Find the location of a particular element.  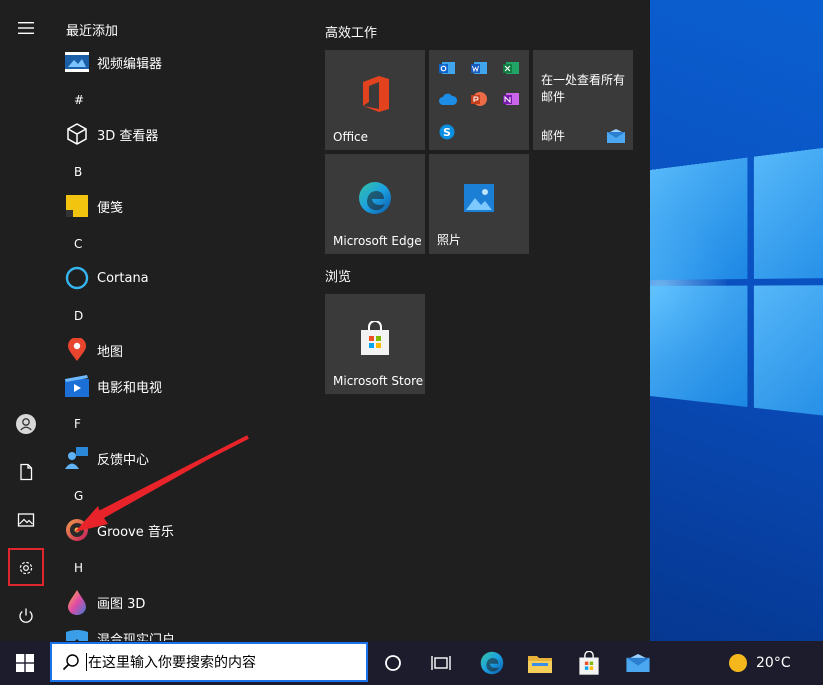

picture-icon is located at coordinates (26, 520).